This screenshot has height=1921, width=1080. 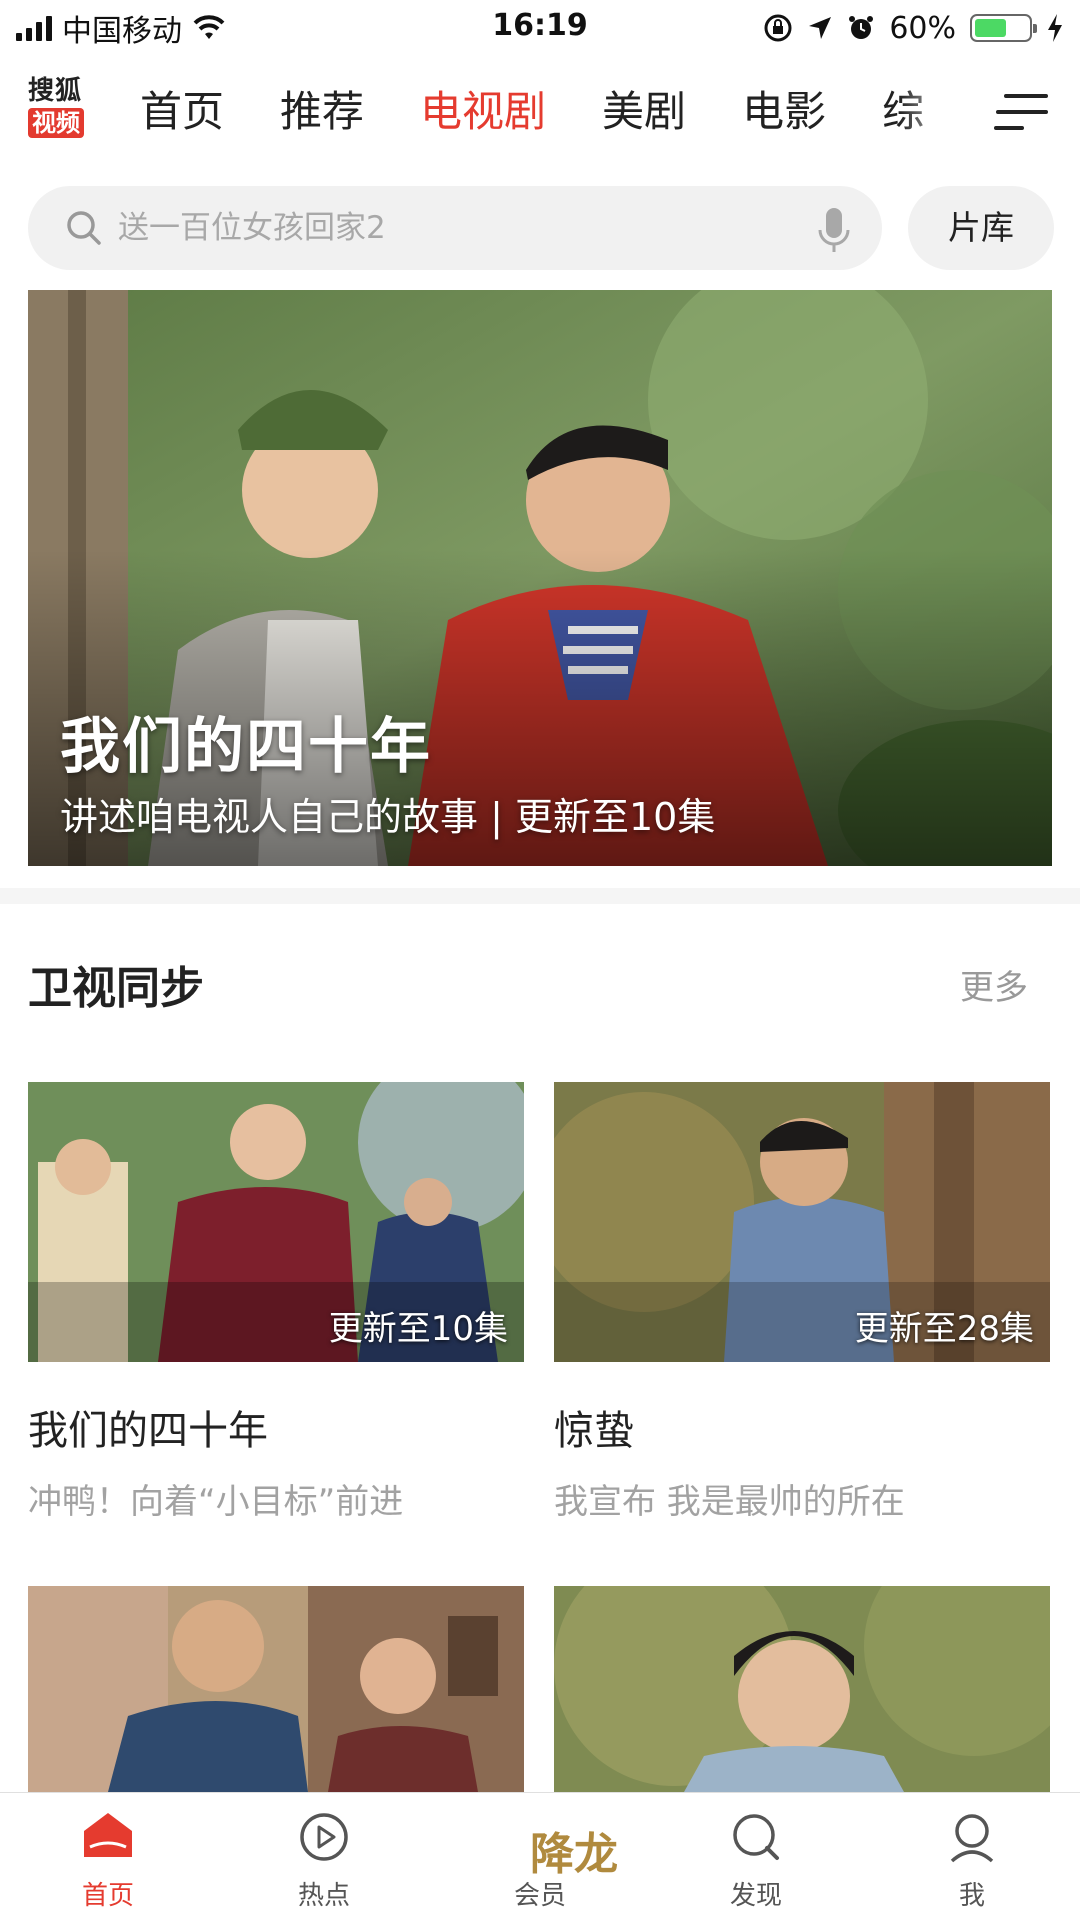 What do you see at coordinates (418, 1329) in the screenshot?
I see `episode-badge: 更新至10集` at bounding box center [418, 1329].